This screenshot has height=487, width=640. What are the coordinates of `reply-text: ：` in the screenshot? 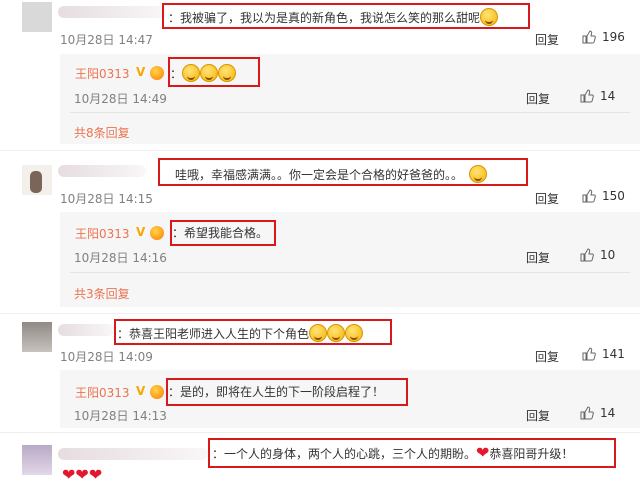 It's located at (203, 73).